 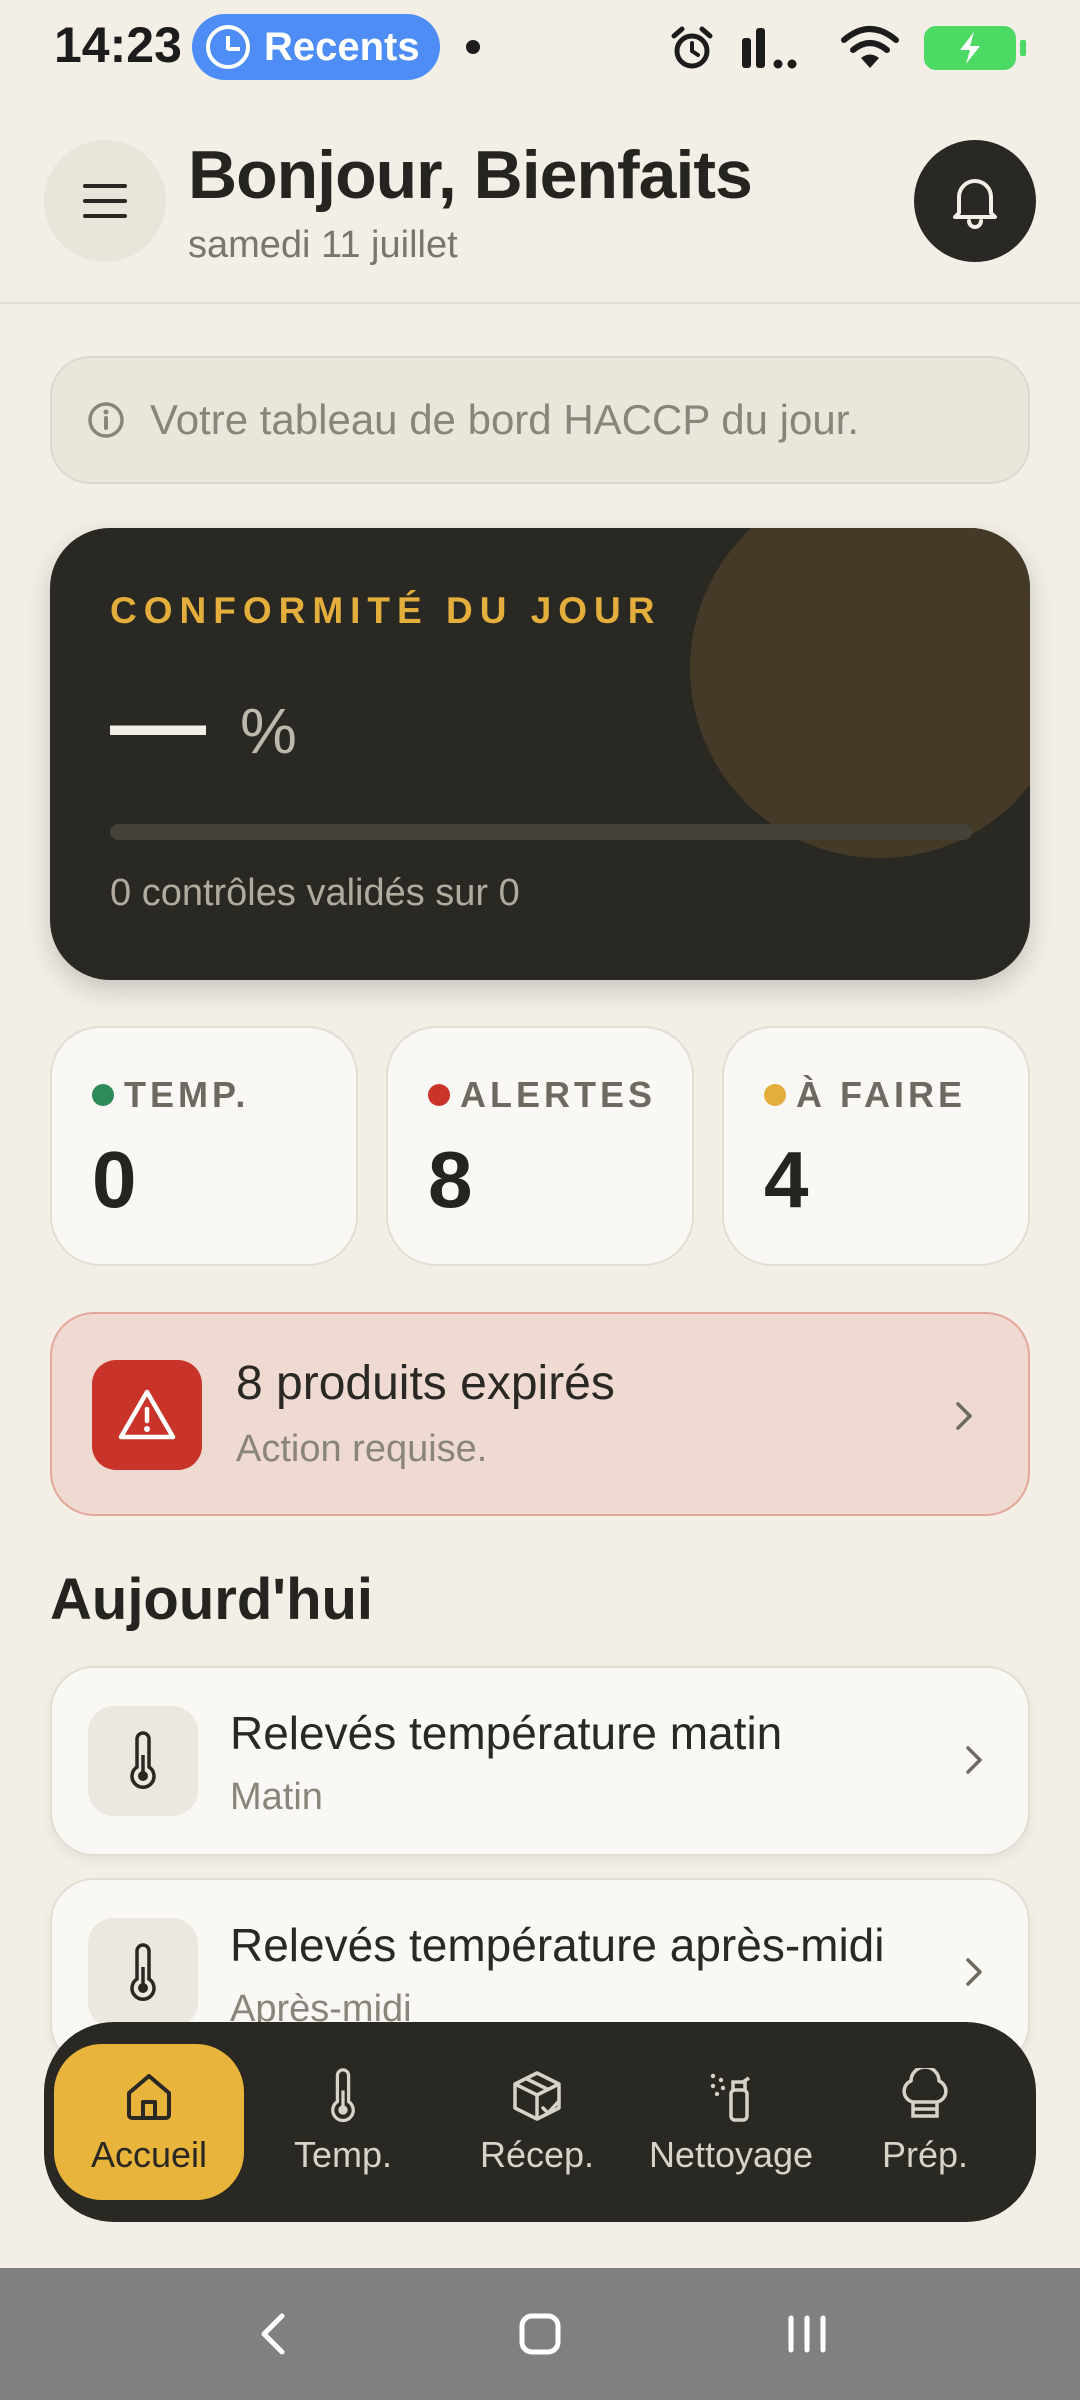 I want to click on home-icon, so click(x=149, y=2096).